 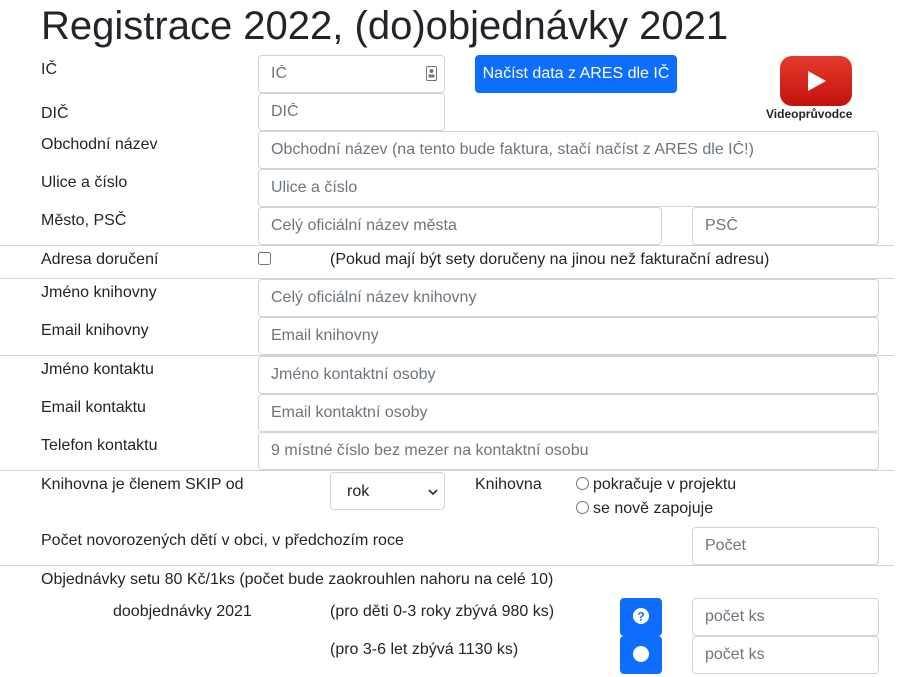 What do you see at coordinates (99, 445) in the screenshot?
I see `contact-phone-label: Telefon kontaktu` at bounding box center [99, 445].